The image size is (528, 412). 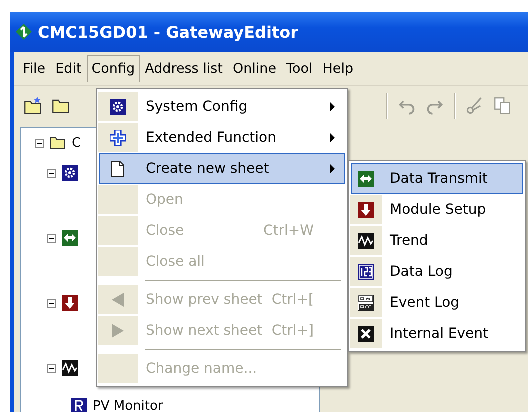 What do you see at coordinates (34, 68) in the screenshot?
I see `menu-item: File` at bounding box center [34, 68].